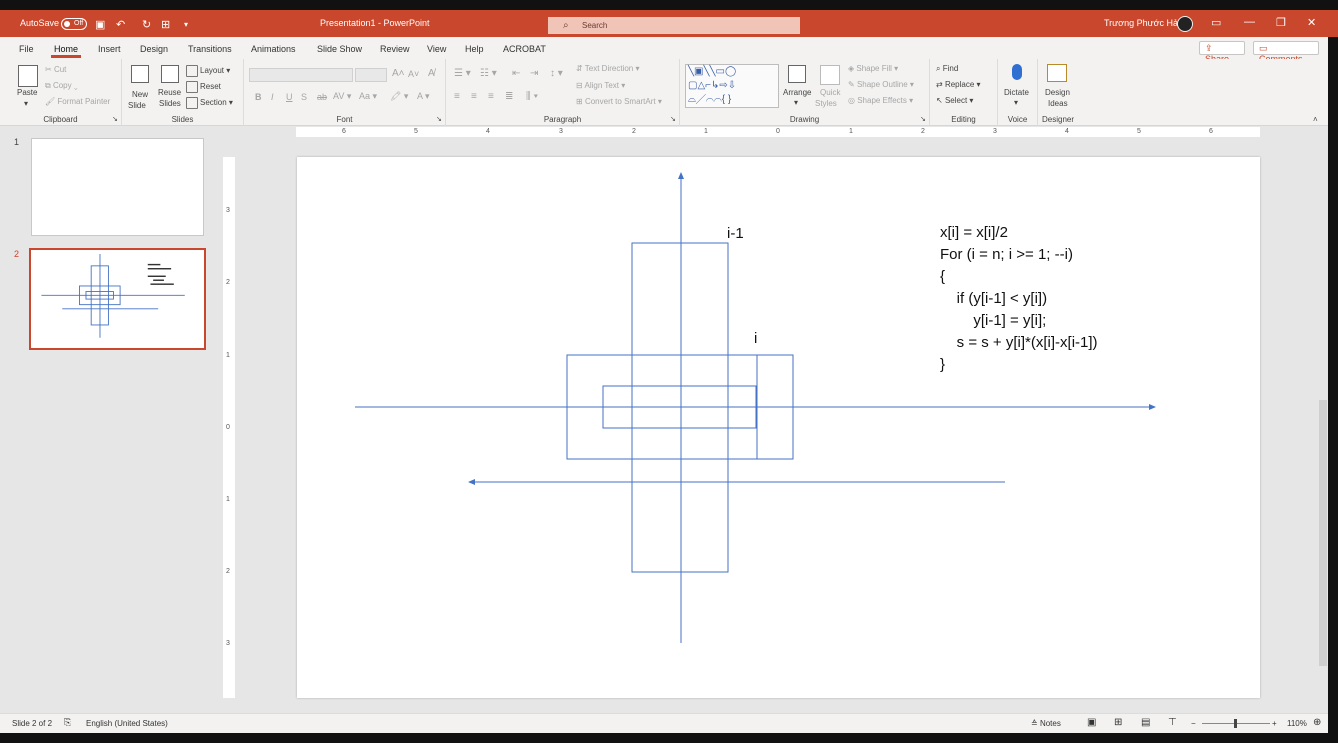  Describe the element at coordinates (1057, 73) in the screenshot. I see `design-ideas-icon` at that location.